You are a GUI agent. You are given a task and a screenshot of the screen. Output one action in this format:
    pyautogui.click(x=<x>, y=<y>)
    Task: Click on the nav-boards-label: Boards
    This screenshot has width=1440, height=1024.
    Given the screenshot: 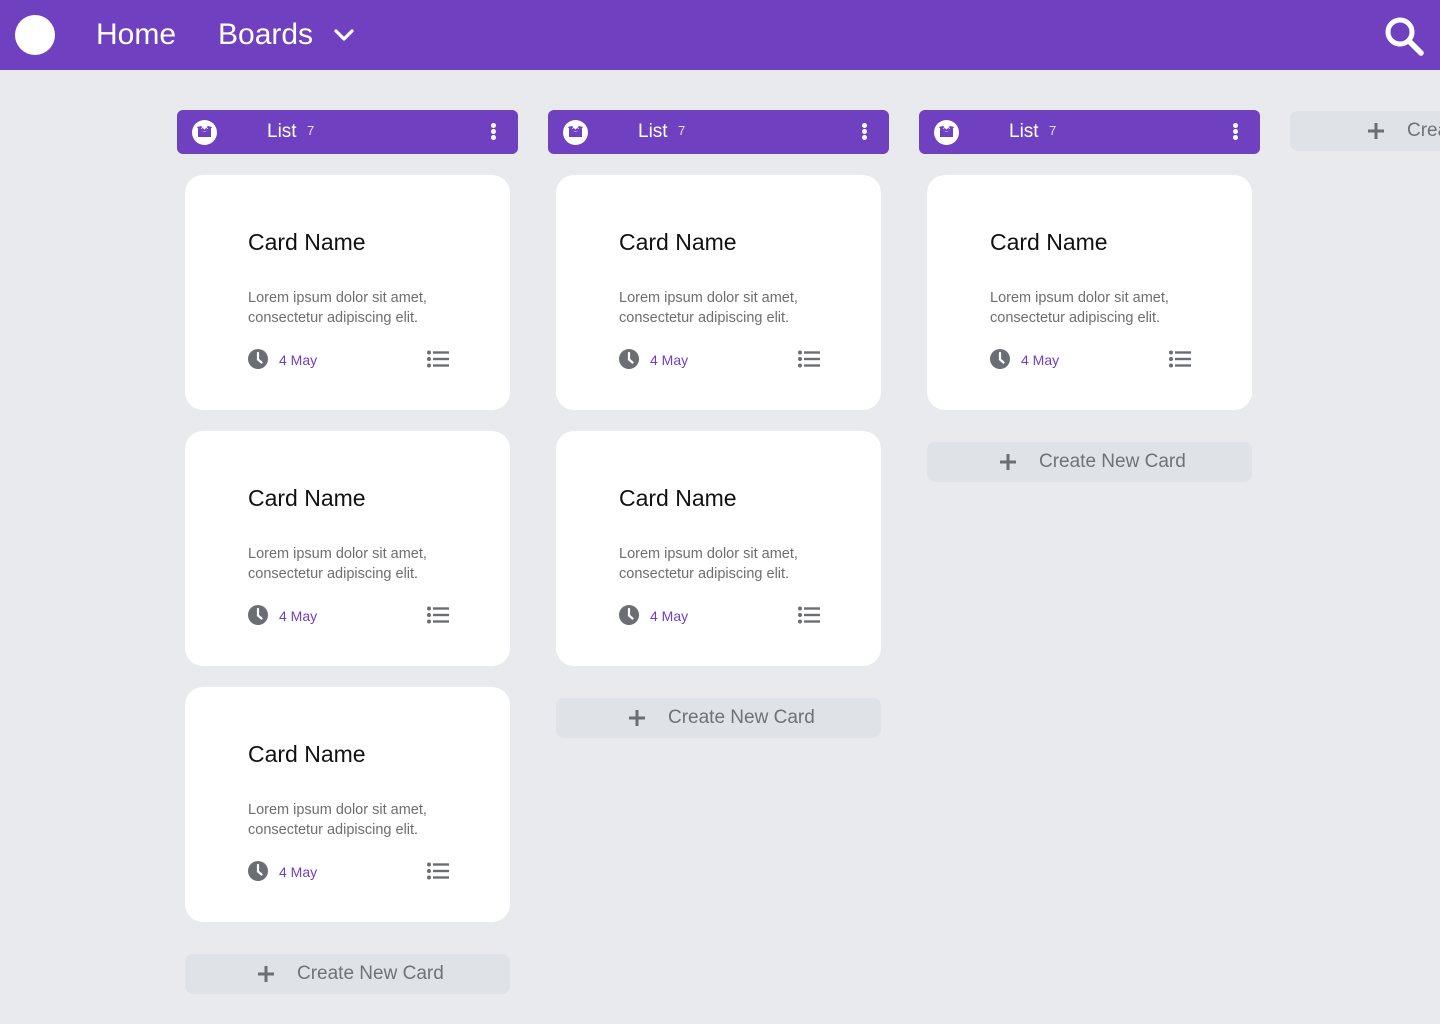 What is the action you would take?
    pyautogui.click(x=266, y=34)
    